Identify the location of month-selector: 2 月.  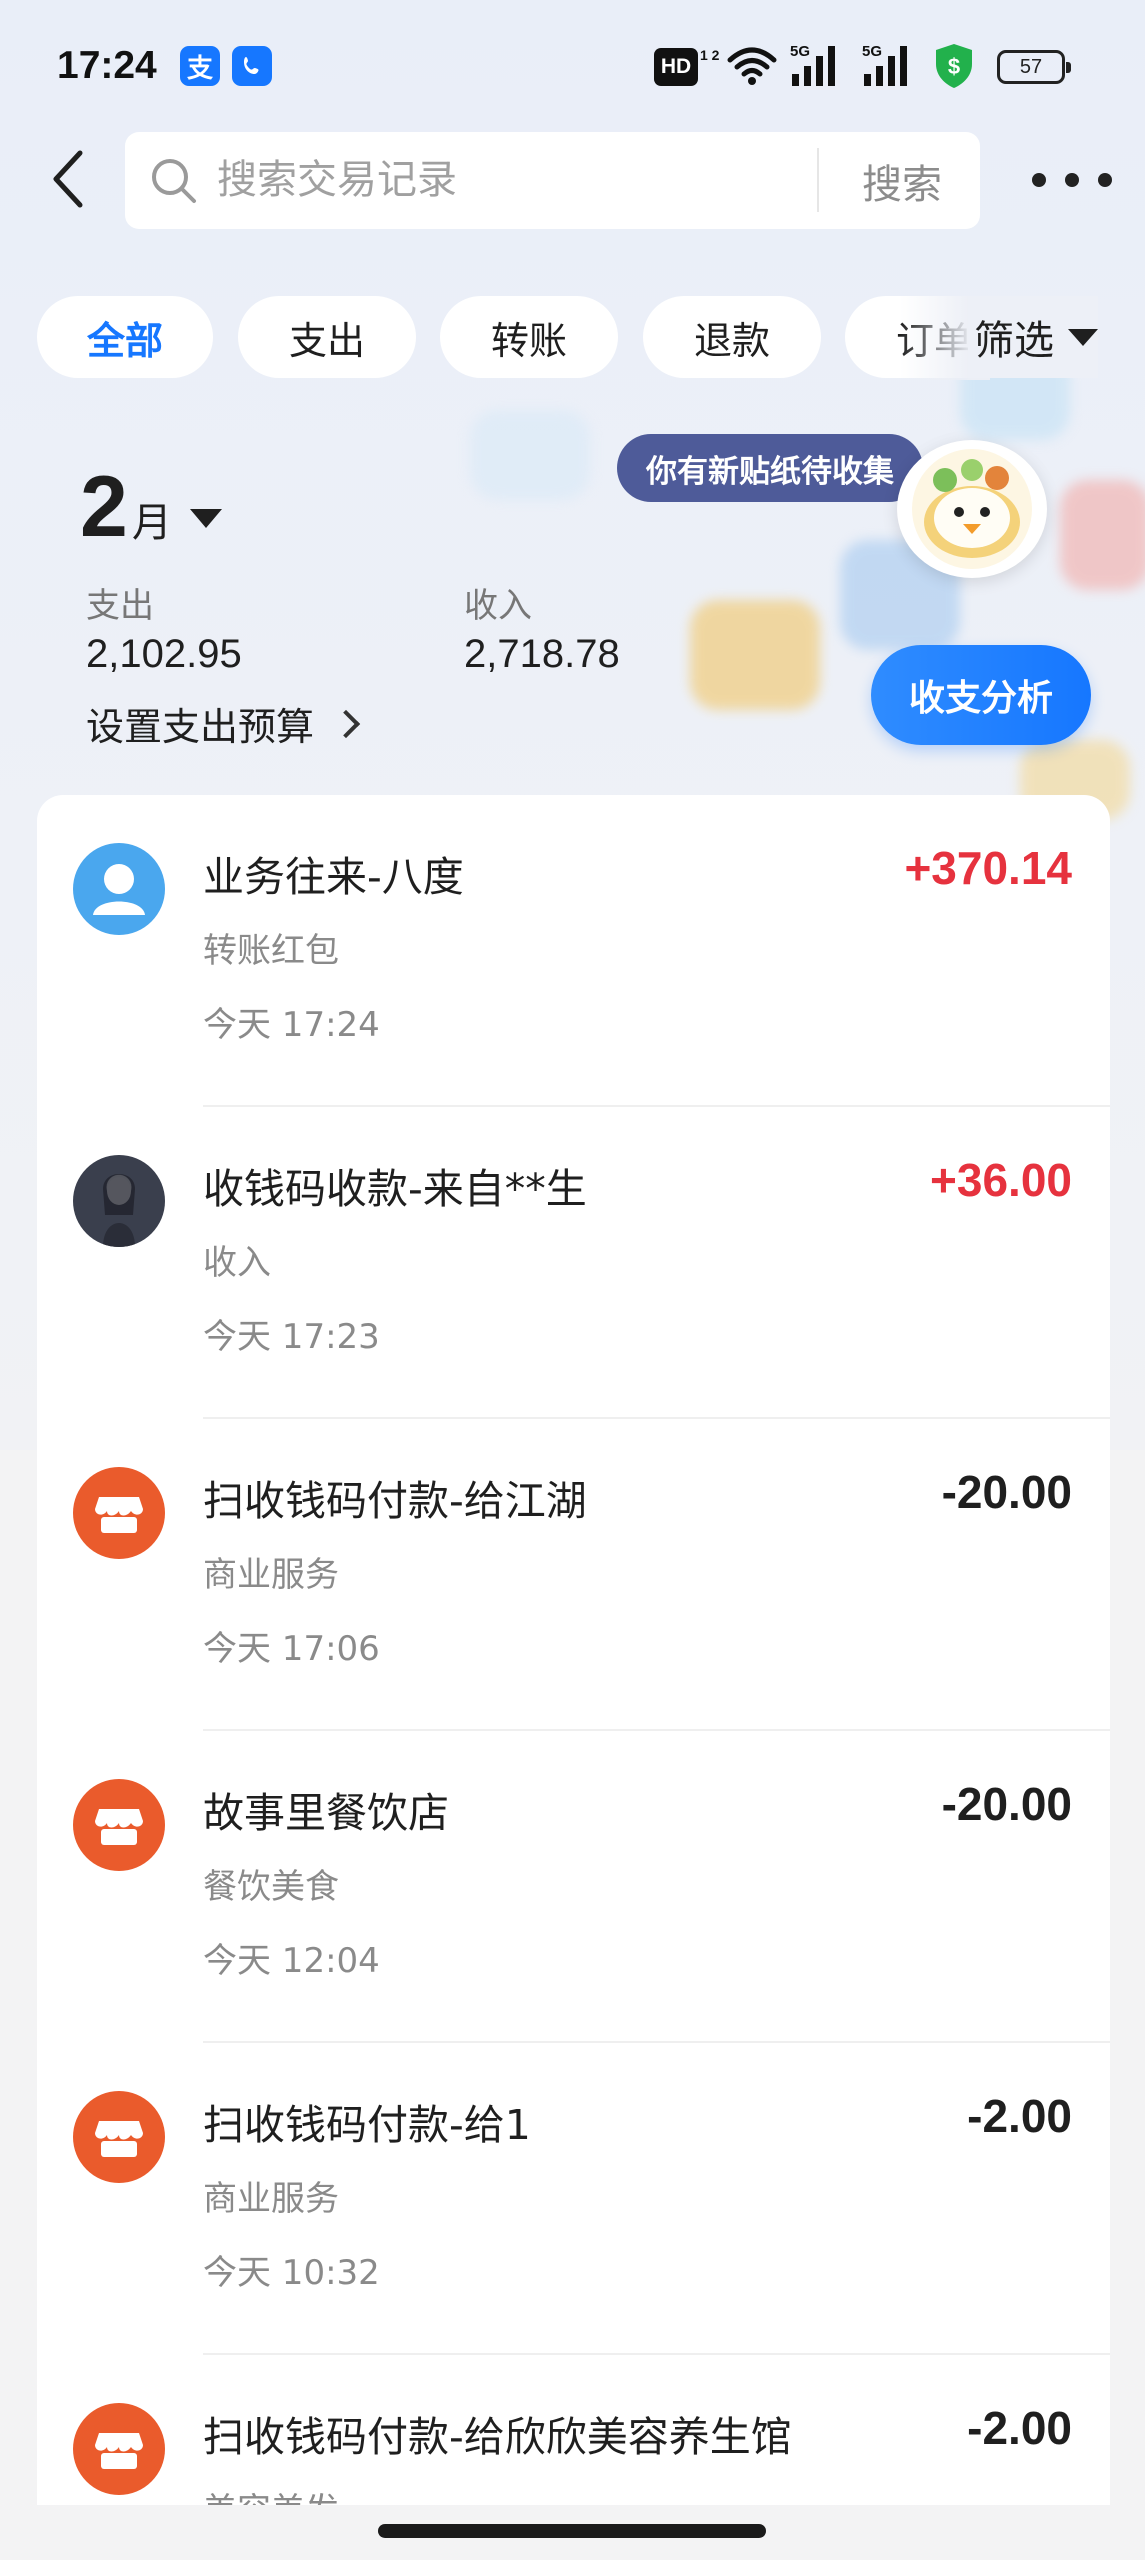
(151, 507).